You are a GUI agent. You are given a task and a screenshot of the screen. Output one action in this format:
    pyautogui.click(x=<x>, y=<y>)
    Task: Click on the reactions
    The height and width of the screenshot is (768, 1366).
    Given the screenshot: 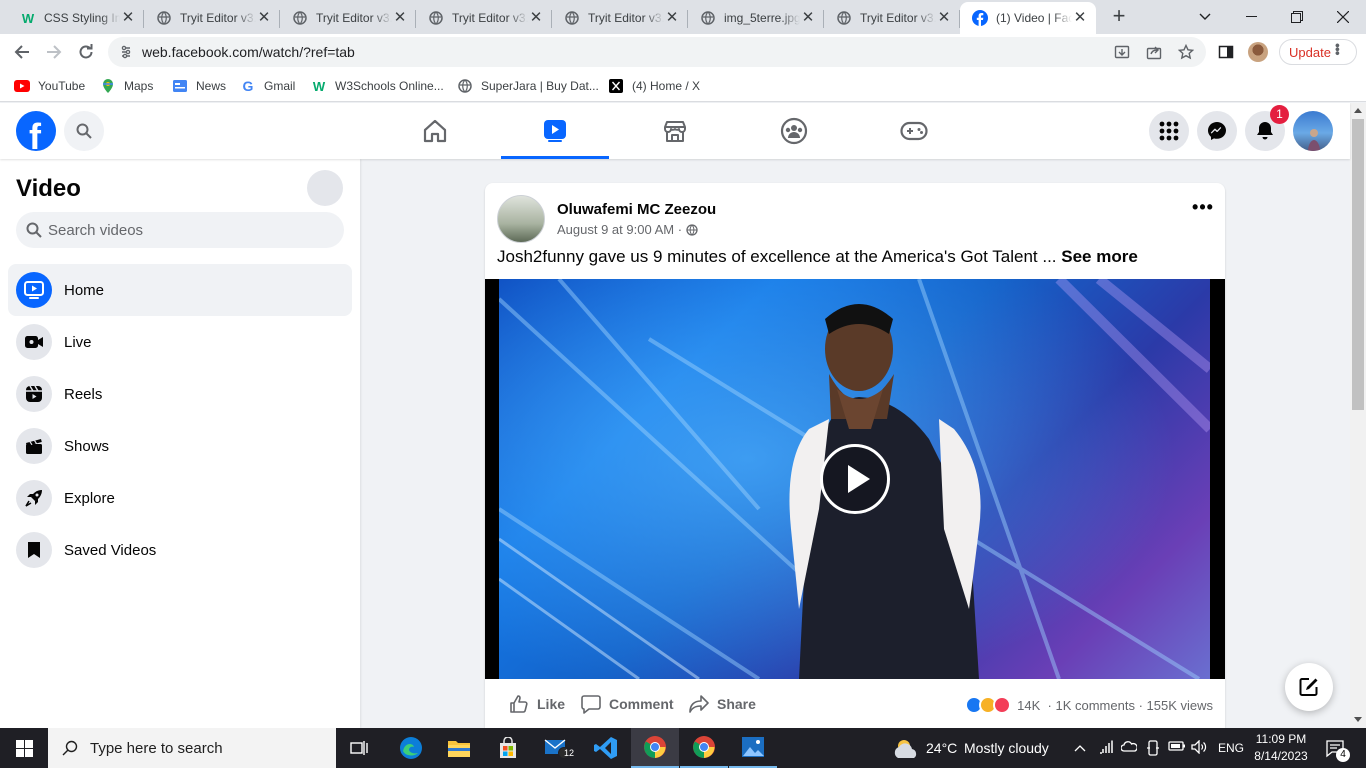 What is the action you would take?
    pyautogui.click(x=988, y=705)
    